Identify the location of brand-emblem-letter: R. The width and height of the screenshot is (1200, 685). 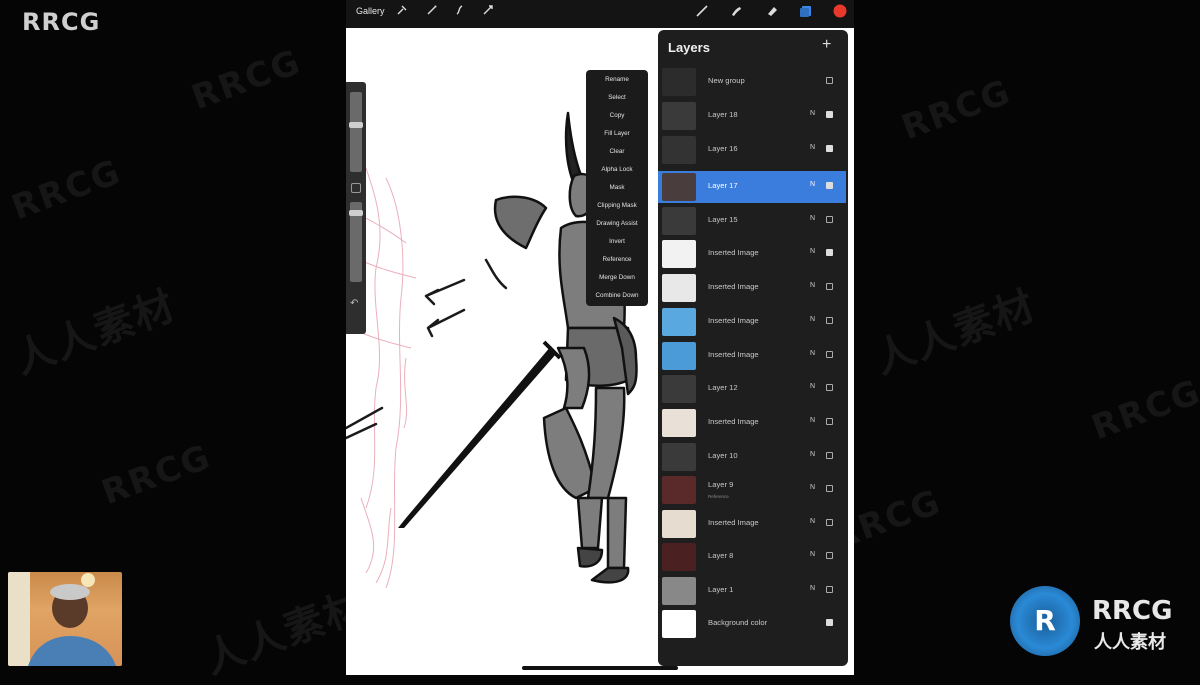
(1045, 620).